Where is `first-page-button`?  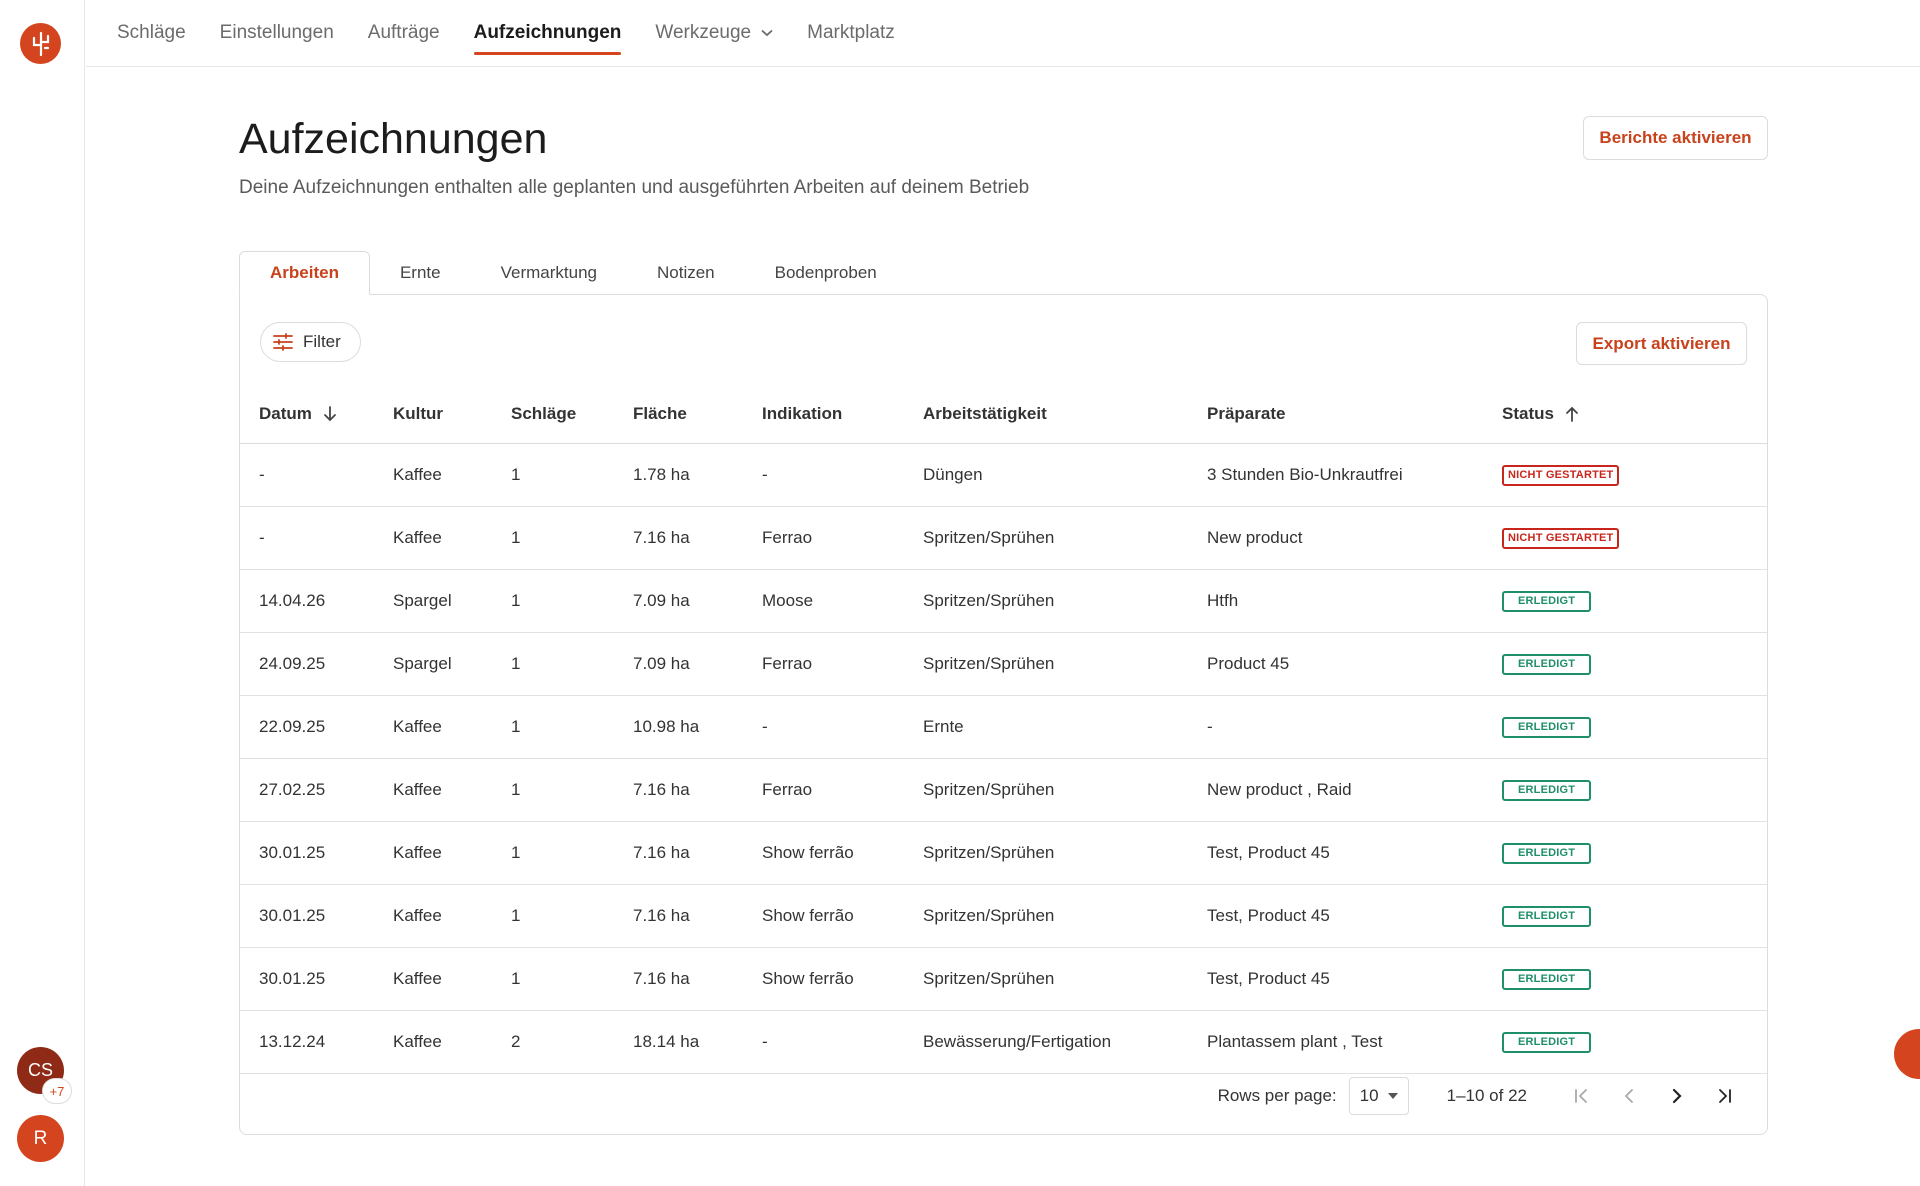
first-page-button is located at coordinates (1581, 1096).